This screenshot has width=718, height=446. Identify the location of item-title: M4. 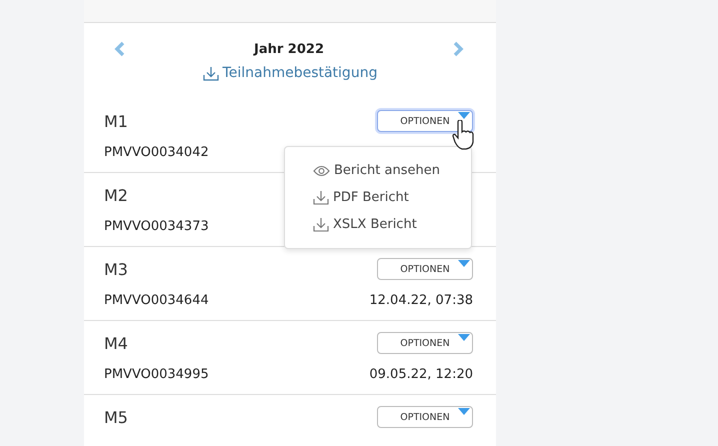
(116, 343).